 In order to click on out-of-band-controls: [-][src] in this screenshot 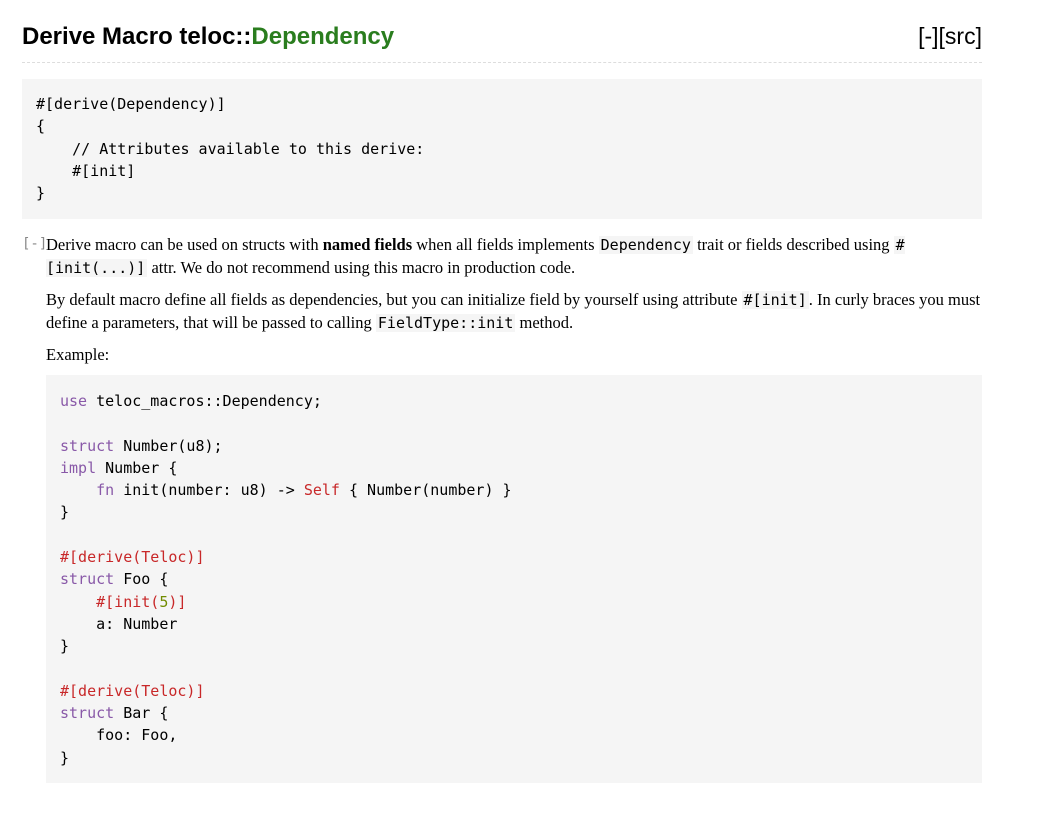, I will do `click(950, 36)`.